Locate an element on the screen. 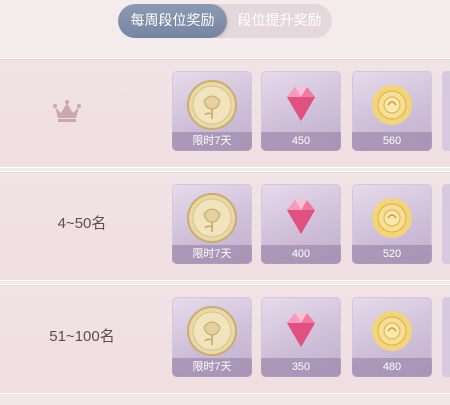 This screenshot has height=405, width=450. tab-rank-up-reward: 段位提升奖励 is located at coordinates (279, 21).